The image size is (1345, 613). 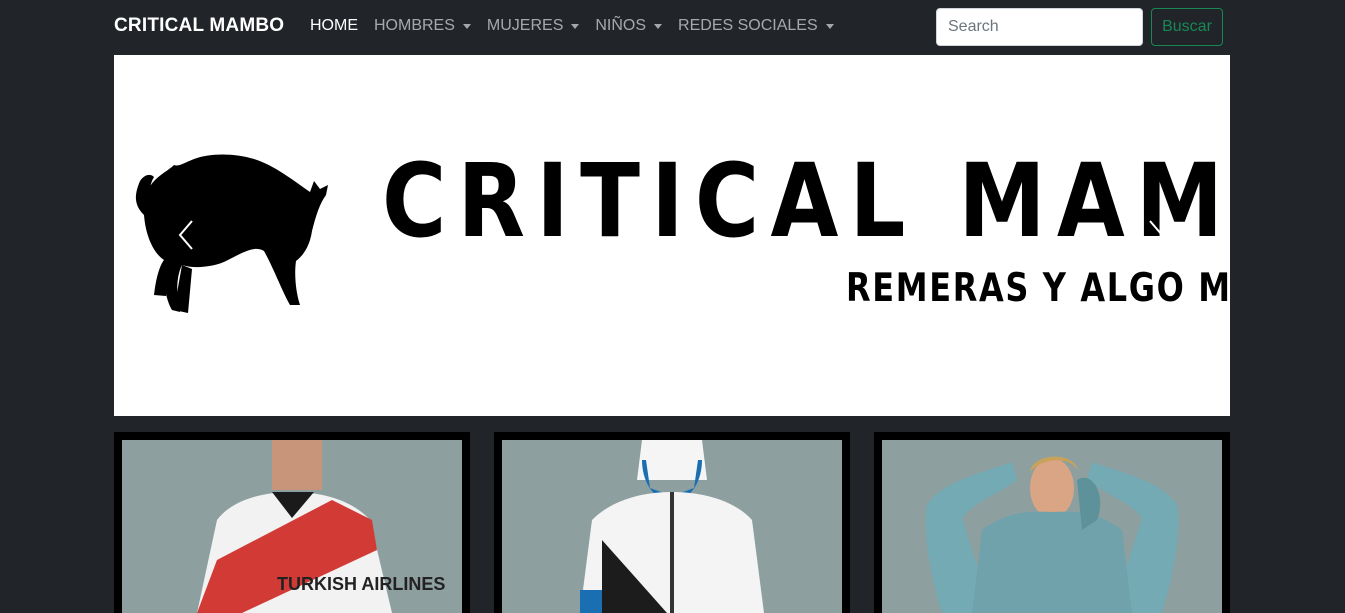 What do you see at coordinates (525, 25) in the screenshot?
I see `nav-link-label: MUJERES` at bounding box center [525, 25].